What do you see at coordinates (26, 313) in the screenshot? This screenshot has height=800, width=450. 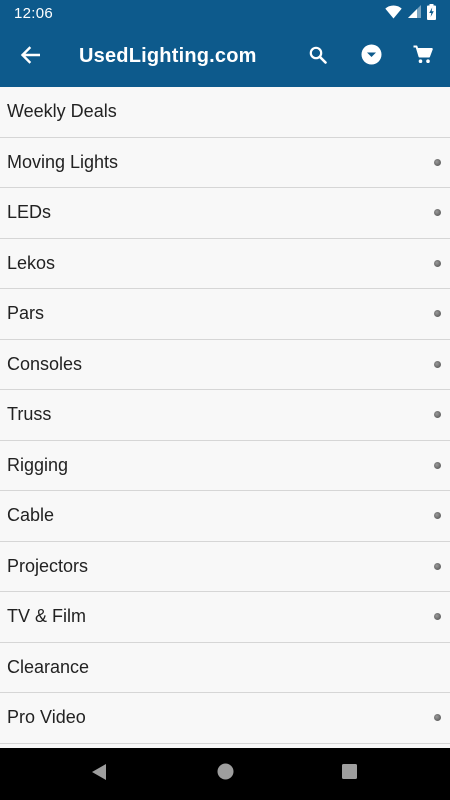 I see `list-item-label: Pars` at bounding box center [26, 313].